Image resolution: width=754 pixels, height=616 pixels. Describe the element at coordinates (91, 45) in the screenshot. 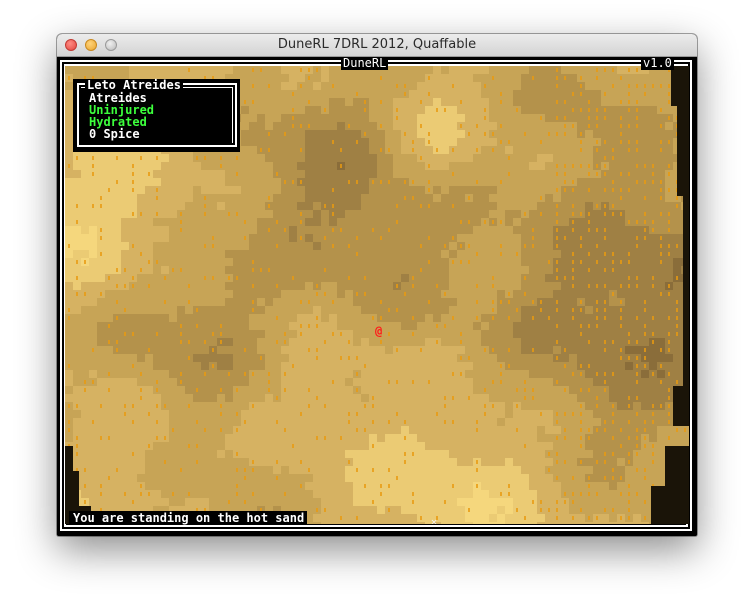

I see `minimize-button` at that location.